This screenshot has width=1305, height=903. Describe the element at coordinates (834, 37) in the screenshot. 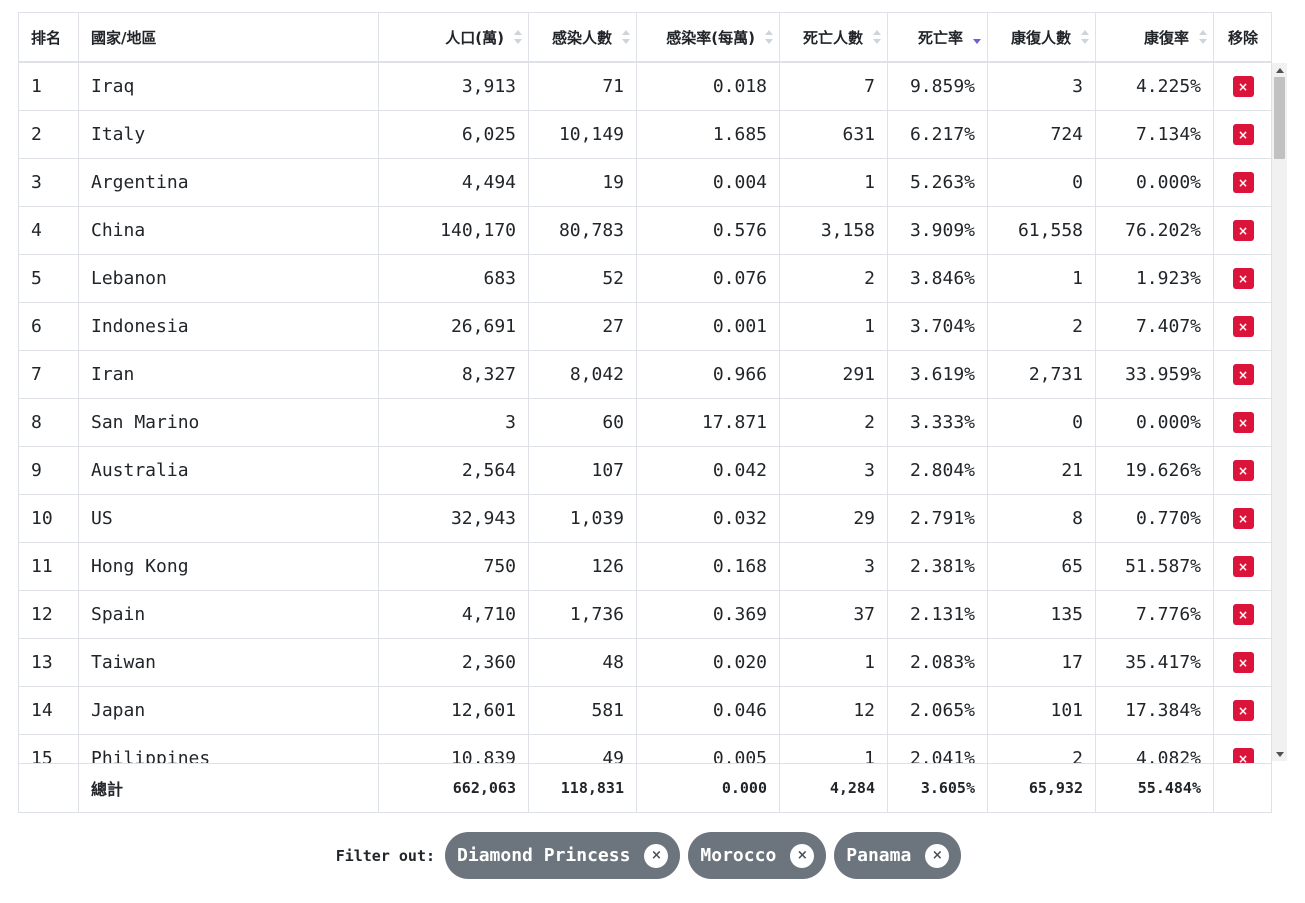

I see `header-deaths: 死亡人數` at that location.